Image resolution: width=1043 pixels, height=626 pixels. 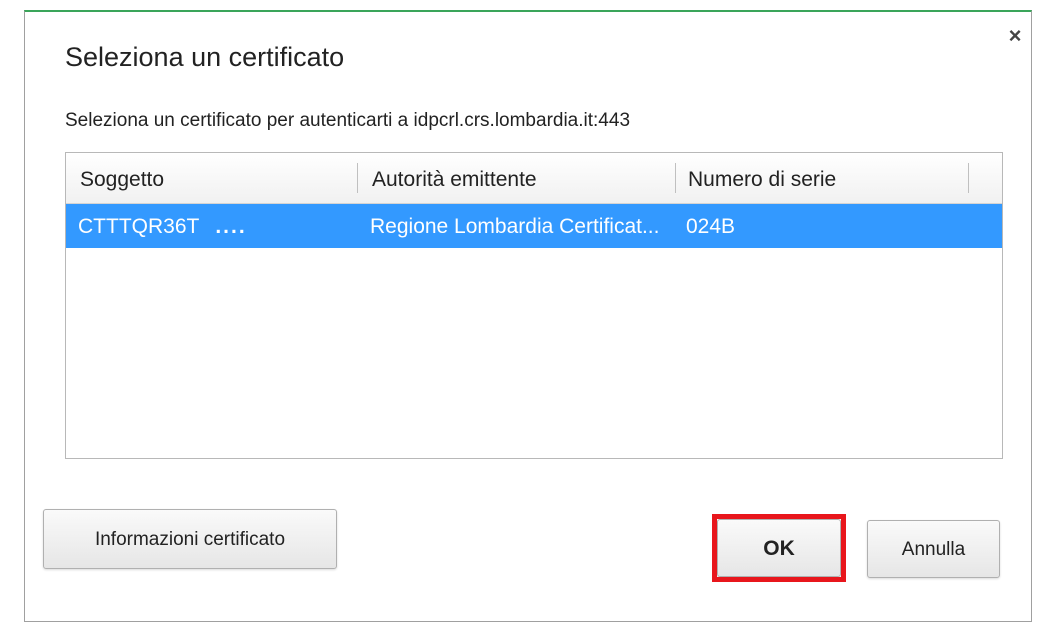 What do you see at coordinates (454, 178) in the screenshot?
I see `column-header-issuer: Autorità emittente` at bounding box center [454, 178].